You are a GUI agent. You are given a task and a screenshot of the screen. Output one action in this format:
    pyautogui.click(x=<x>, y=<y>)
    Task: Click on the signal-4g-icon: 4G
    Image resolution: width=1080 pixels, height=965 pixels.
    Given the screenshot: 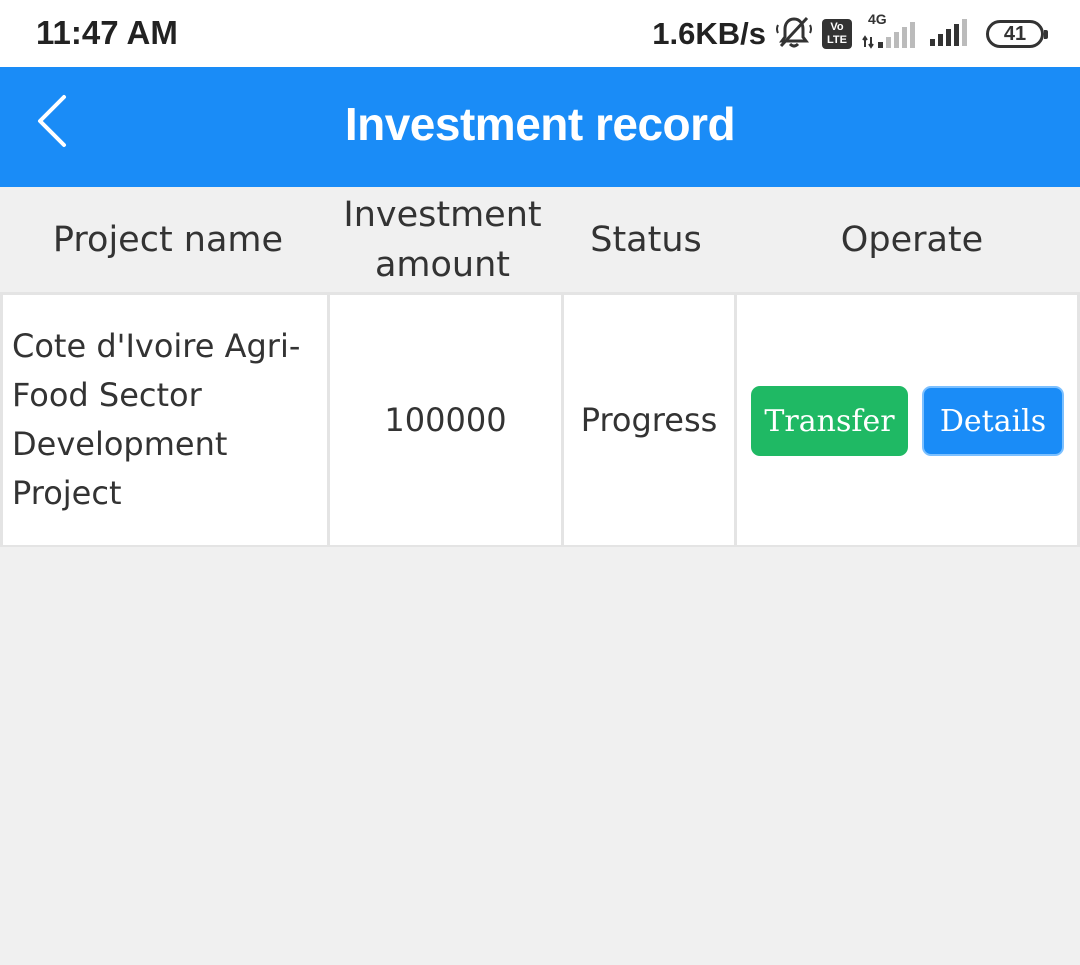 What is the action you would take?
    pyautogui.click(x=890, y=31)
    